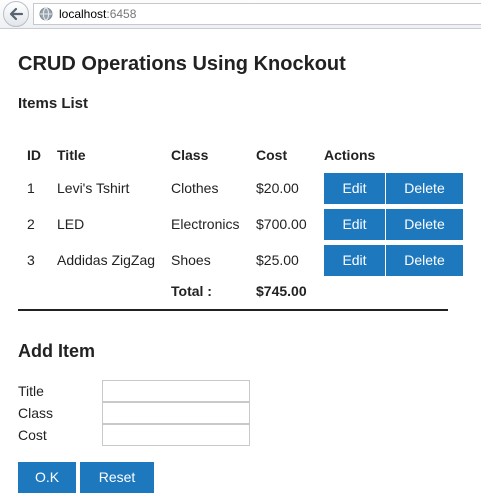  Describe the element at coordinates (121, 14) in the screenshot. I see `url-port: :6458` at that location.